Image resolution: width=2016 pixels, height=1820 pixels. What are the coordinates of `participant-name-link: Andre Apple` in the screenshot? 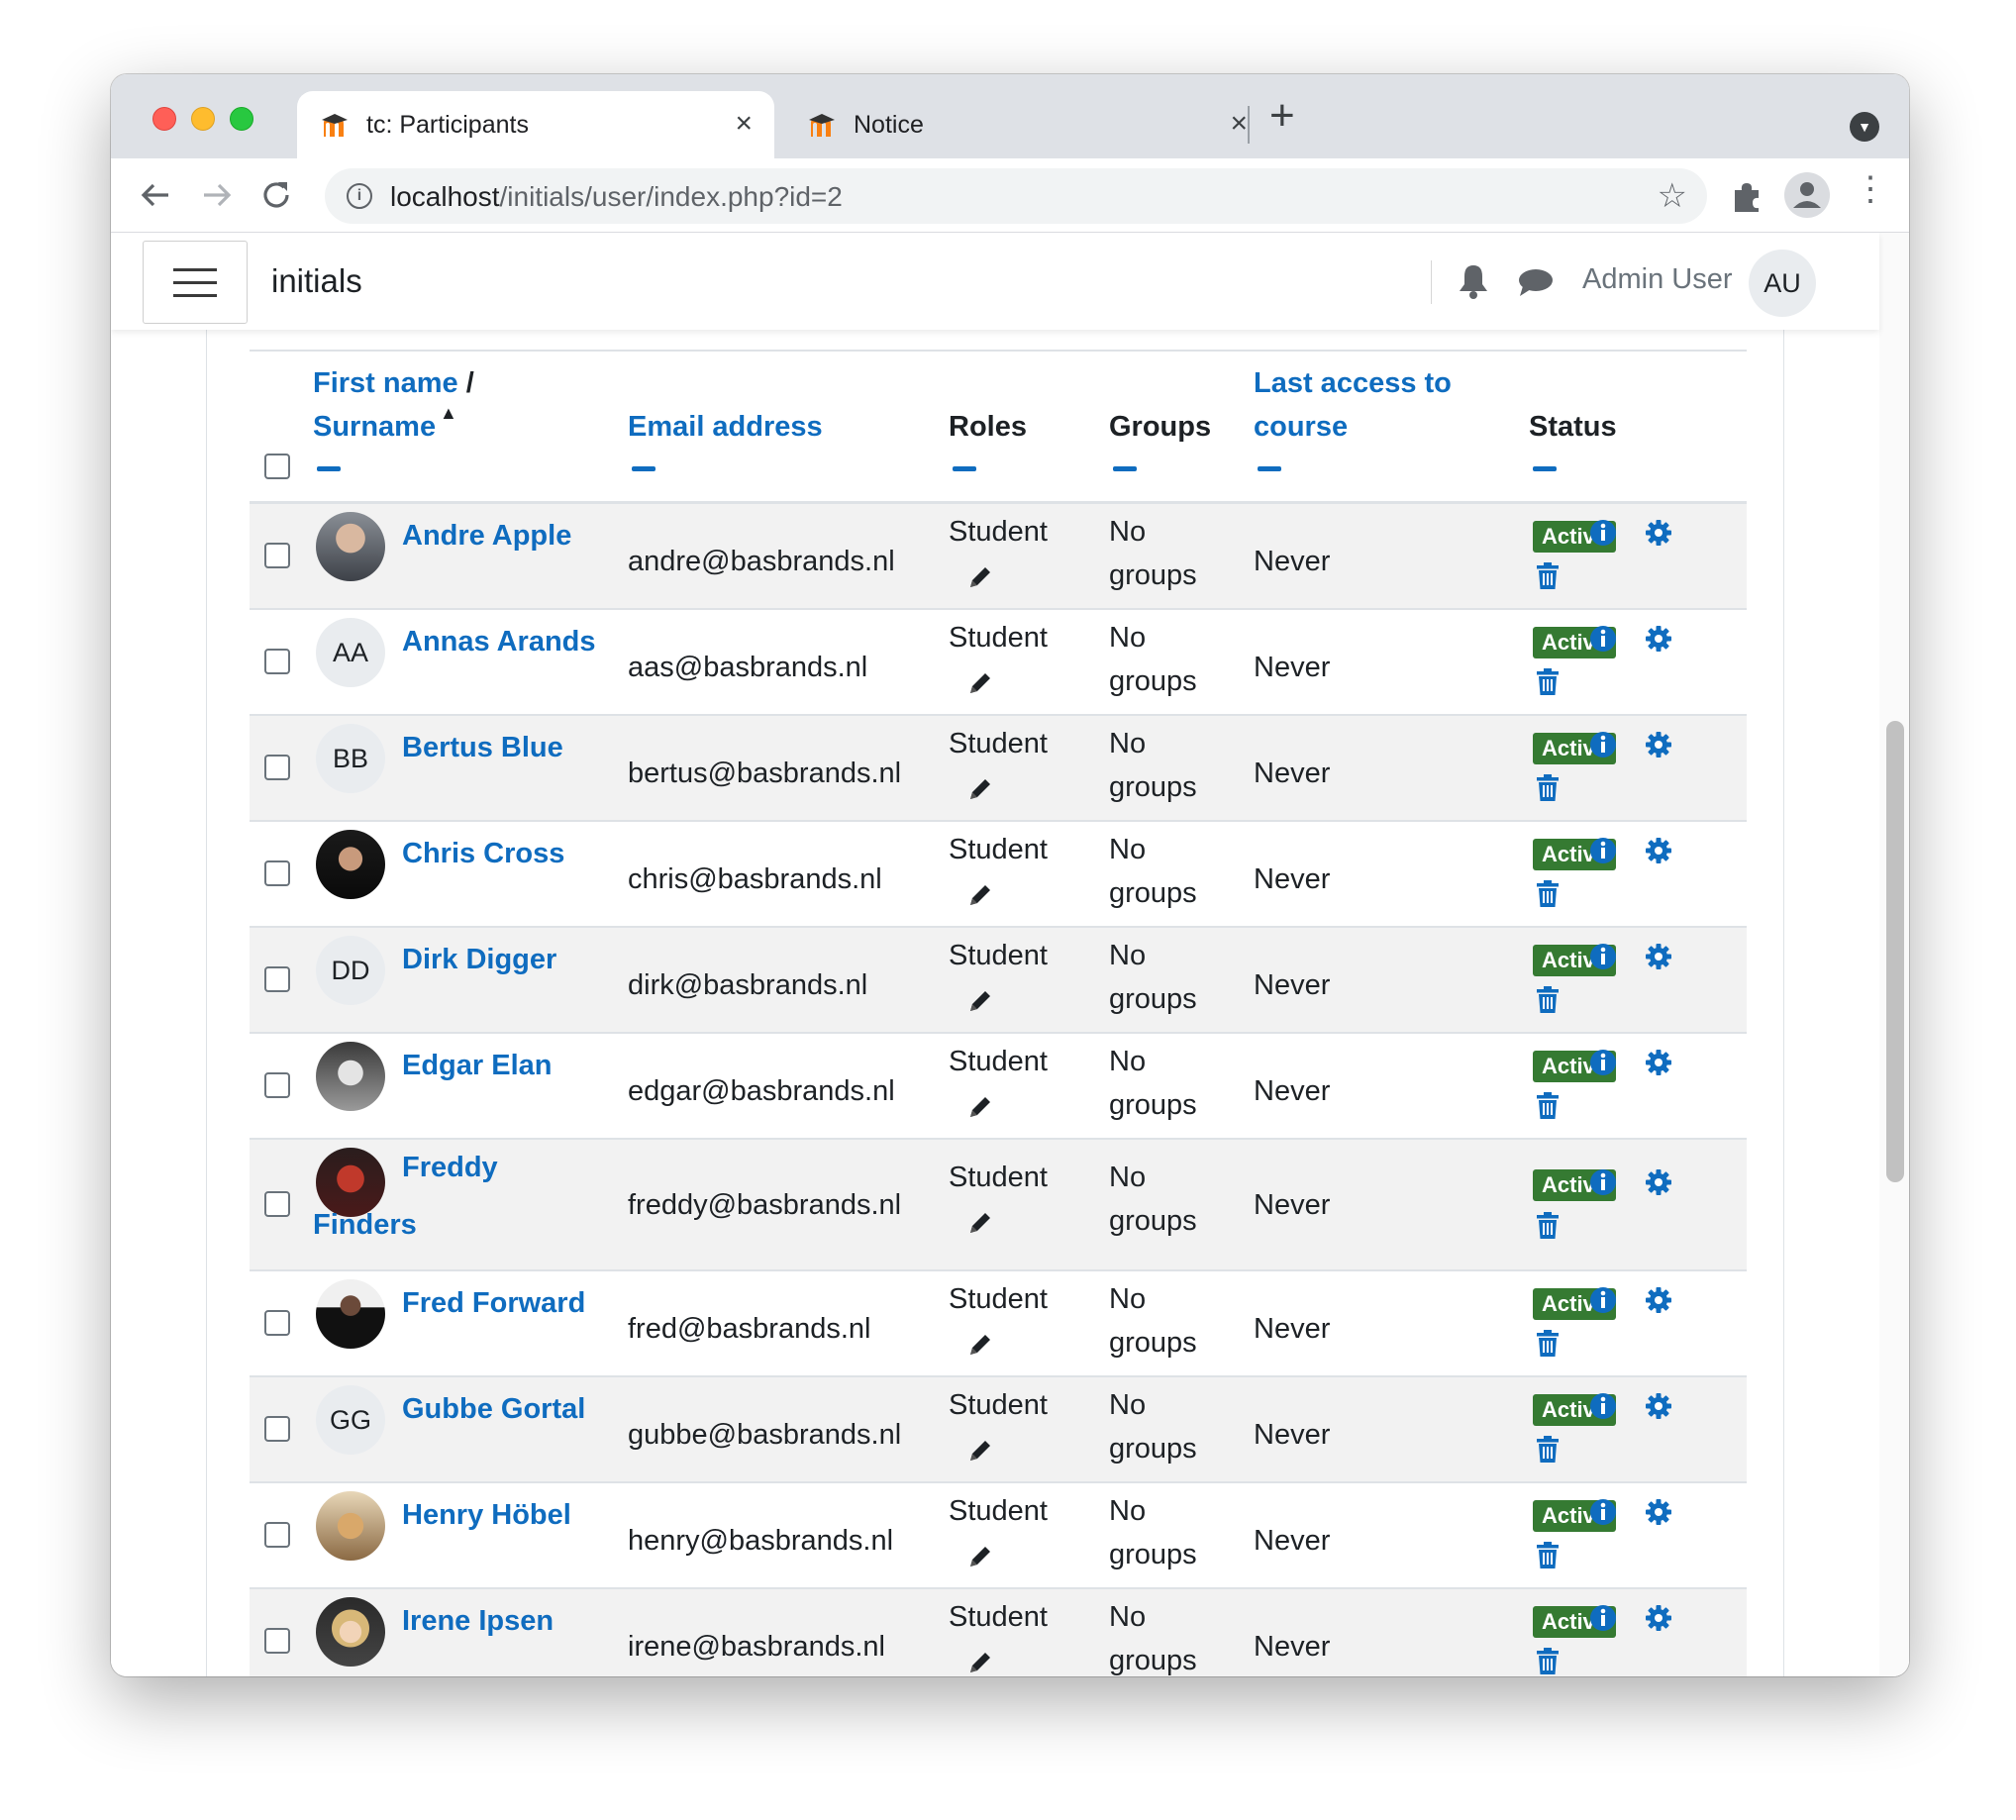 It's located at (486, 536).